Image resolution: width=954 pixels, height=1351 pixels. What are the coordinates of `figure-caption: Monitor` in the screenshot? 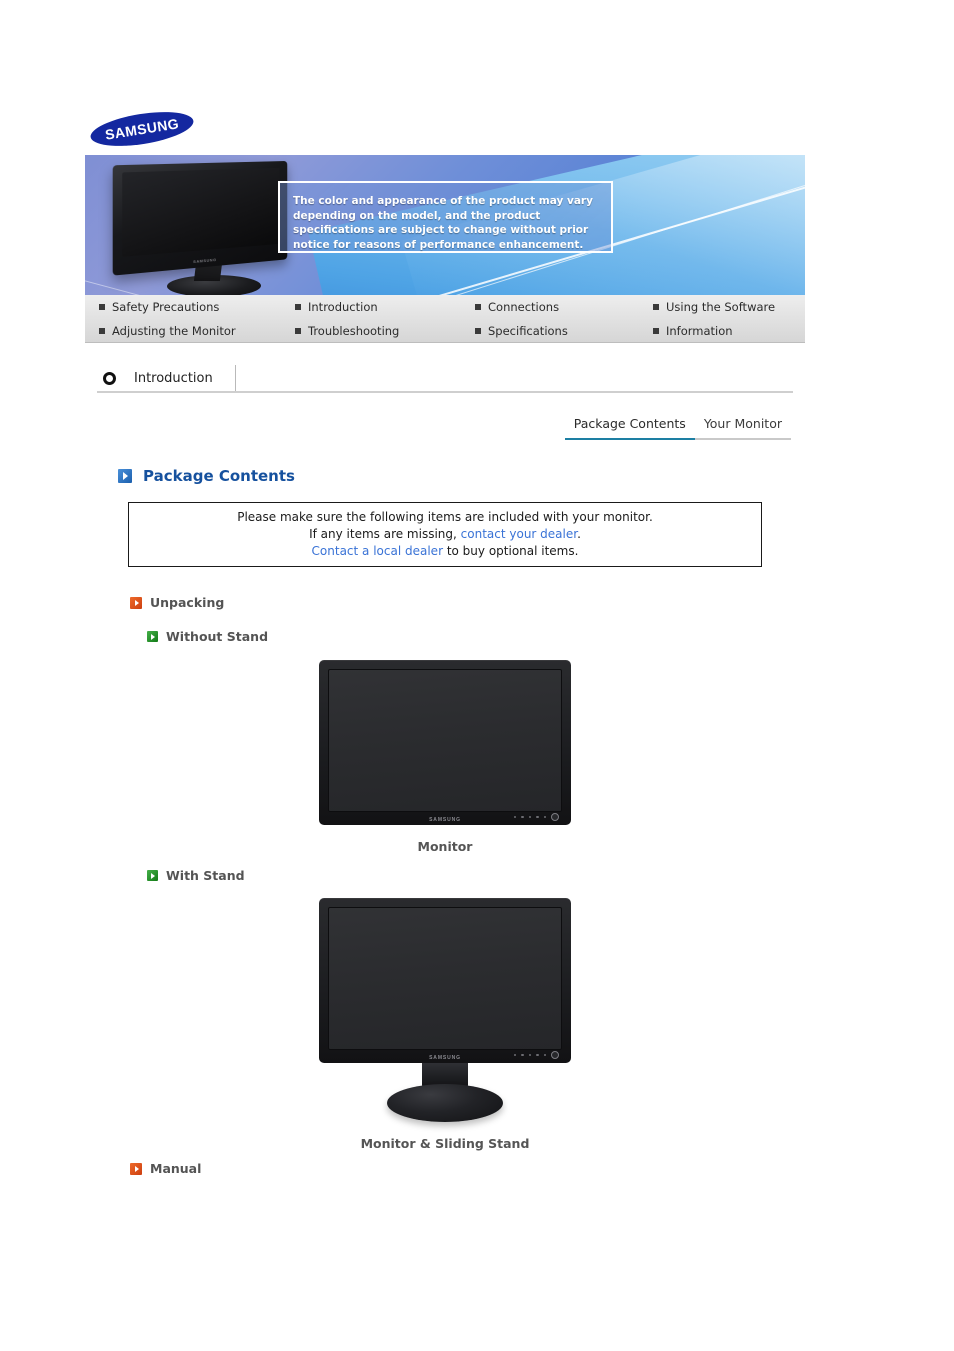 It's located at (445, 846).